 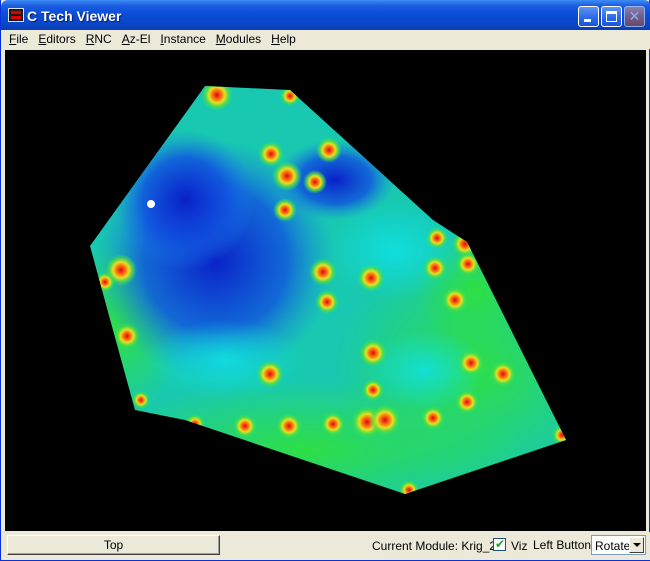 What do you see at coordinates (438, 546) in the screenshot?
I see `current-module-label: Current Module: Krig_2D` at bounding box center [438, 546].